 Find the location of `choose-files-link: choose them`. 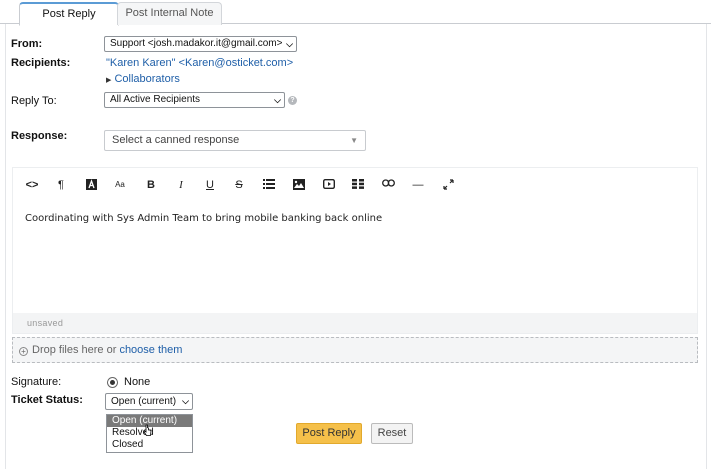

choose-files-link: choose them is located at coordinates (150, 350).